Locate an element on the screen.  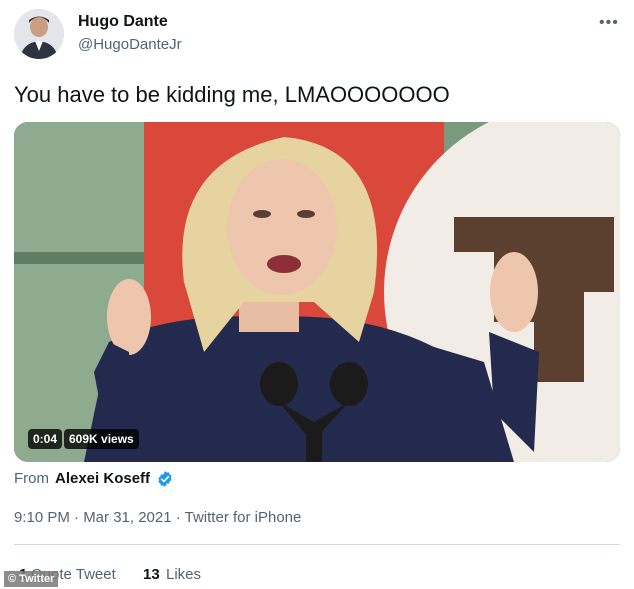
author-name: Hugo Dante is located at coordinates (123, 22).